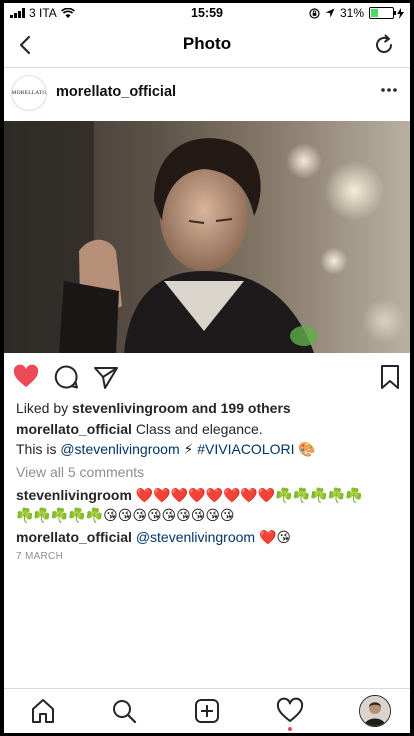 Image resolution: width=414 pixels, height=736 pixels. What do you see at coordinates (116, 92) in the screenshot?
I see `post-username: morellato_official` at bounding box center [116, 92].